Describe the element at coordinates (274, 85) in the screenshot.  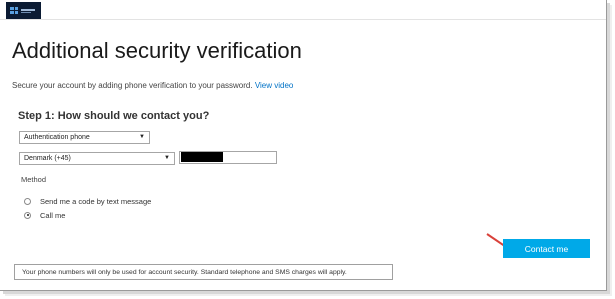
I see `view-video-link: View video` at that location.